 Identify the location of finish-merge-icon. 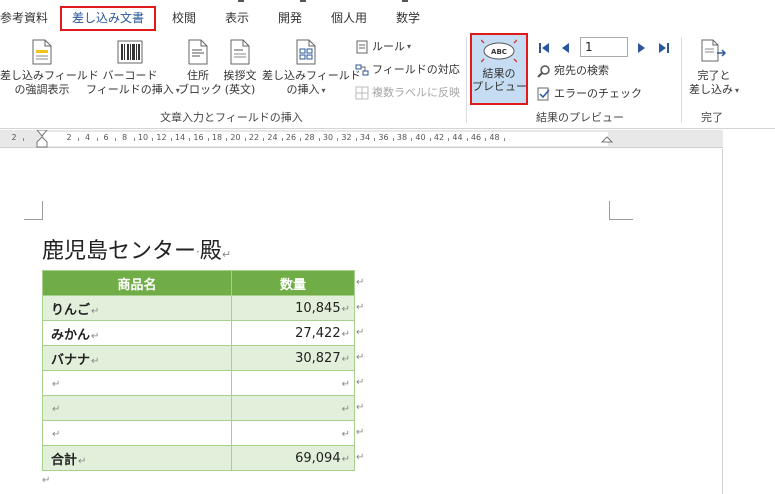
(714, 50).